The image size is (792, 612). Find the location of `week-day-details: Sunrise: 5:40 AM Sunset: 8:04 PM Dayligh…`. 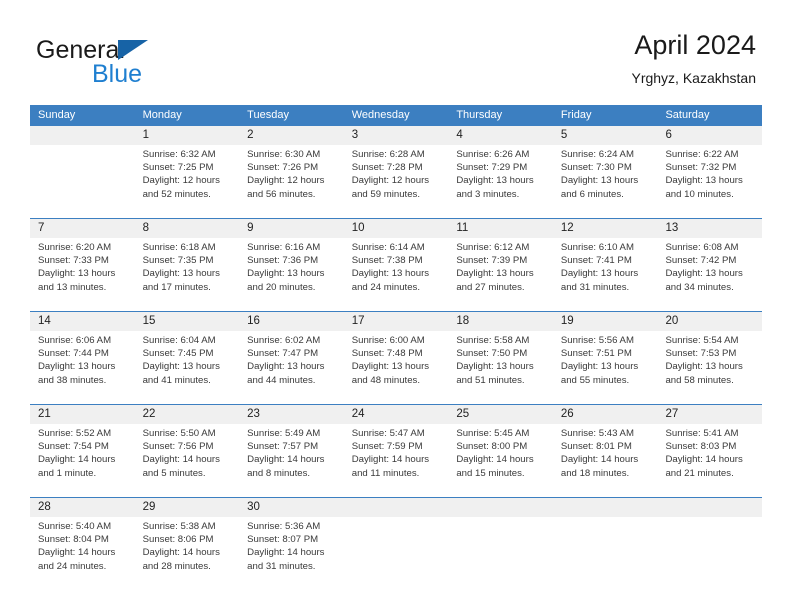

week-day-details: Sunrise: 5:40 AM Sunset: 8:04 PM Dayligh… is located at coordinates (396, 553).